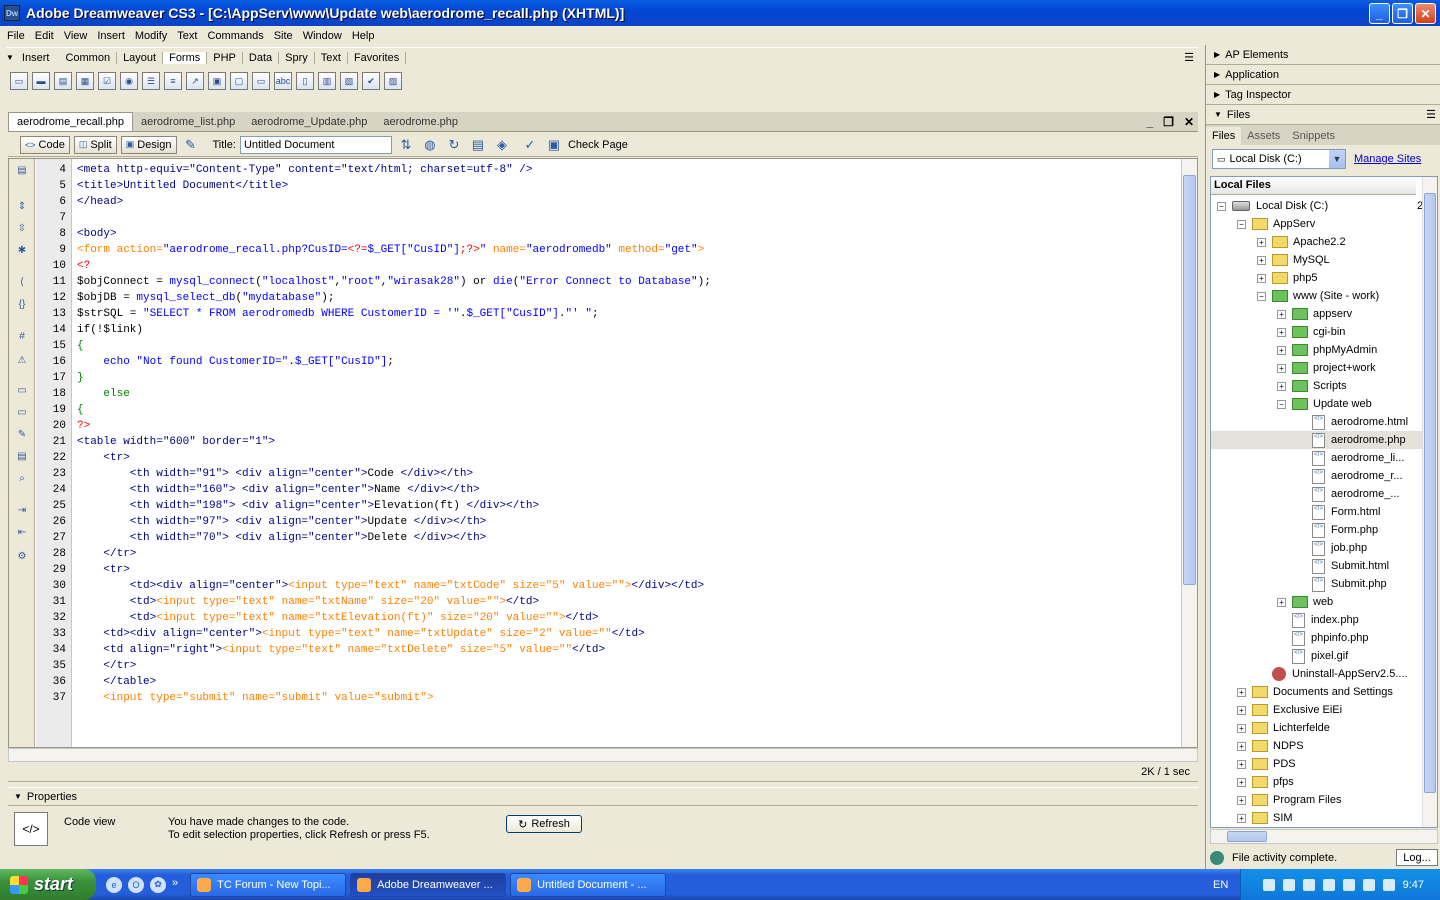 Image resolution: width=1440 pixels, height=900 pixels. I want to click on insert-tab-layout: Layout, so click(140, 57).